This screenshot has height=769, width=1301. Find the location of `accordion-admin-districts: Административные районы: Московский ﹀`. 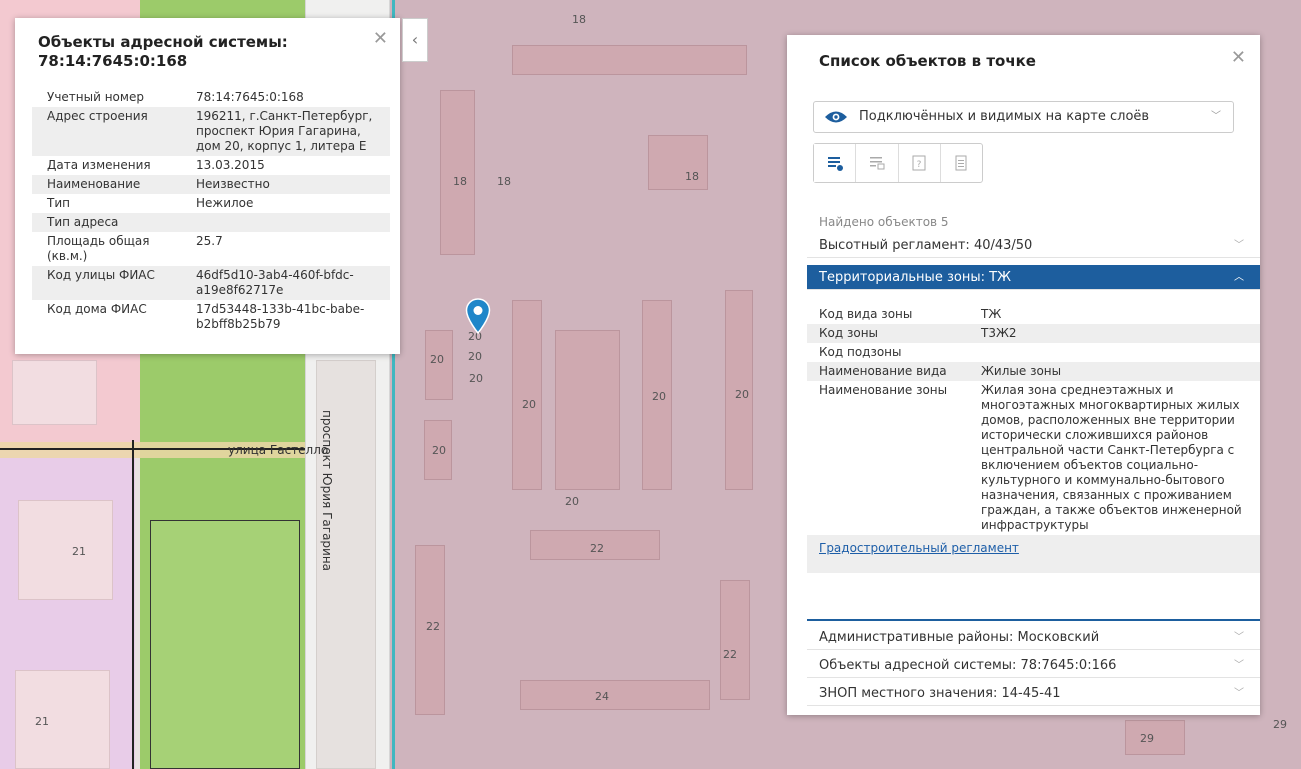

accordion-admin-districts: Административные районы: Московский ﹀ is located at coordinates (1033, 637).